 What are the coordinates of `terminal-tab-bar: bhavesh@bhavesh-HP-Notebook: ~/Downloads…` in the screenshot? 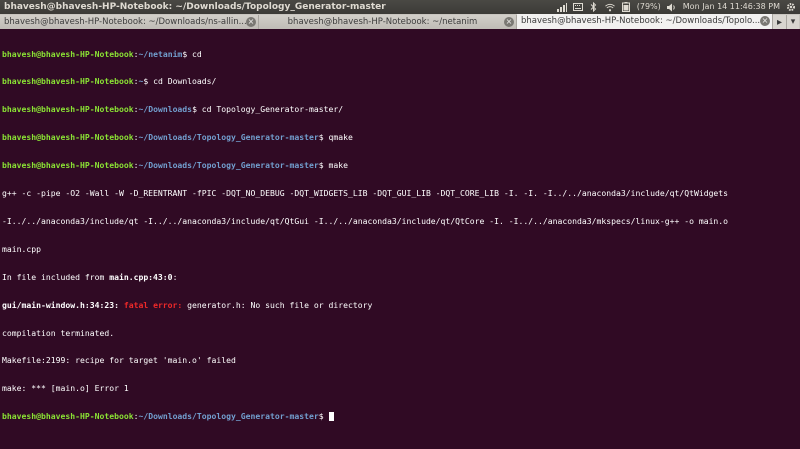 It's located at (400, 21).